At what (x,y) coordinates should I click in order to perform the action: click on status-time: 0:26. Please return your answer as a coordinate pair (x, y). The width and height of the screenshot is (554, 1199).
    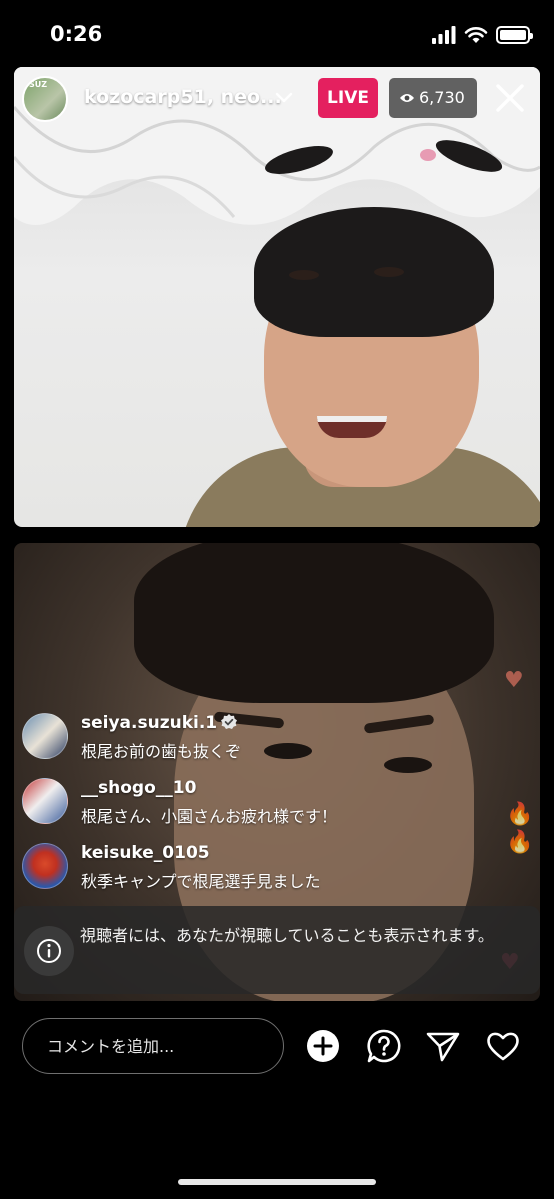
    Looking at the image, I should click on (76, 34).